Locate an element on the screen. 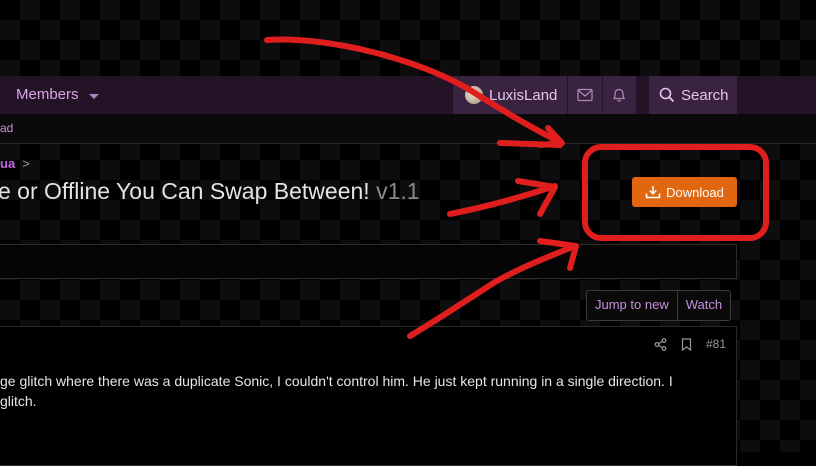 This screenshot has width=816, height=466. nav-members: Members is located at coordinates (57, 95).